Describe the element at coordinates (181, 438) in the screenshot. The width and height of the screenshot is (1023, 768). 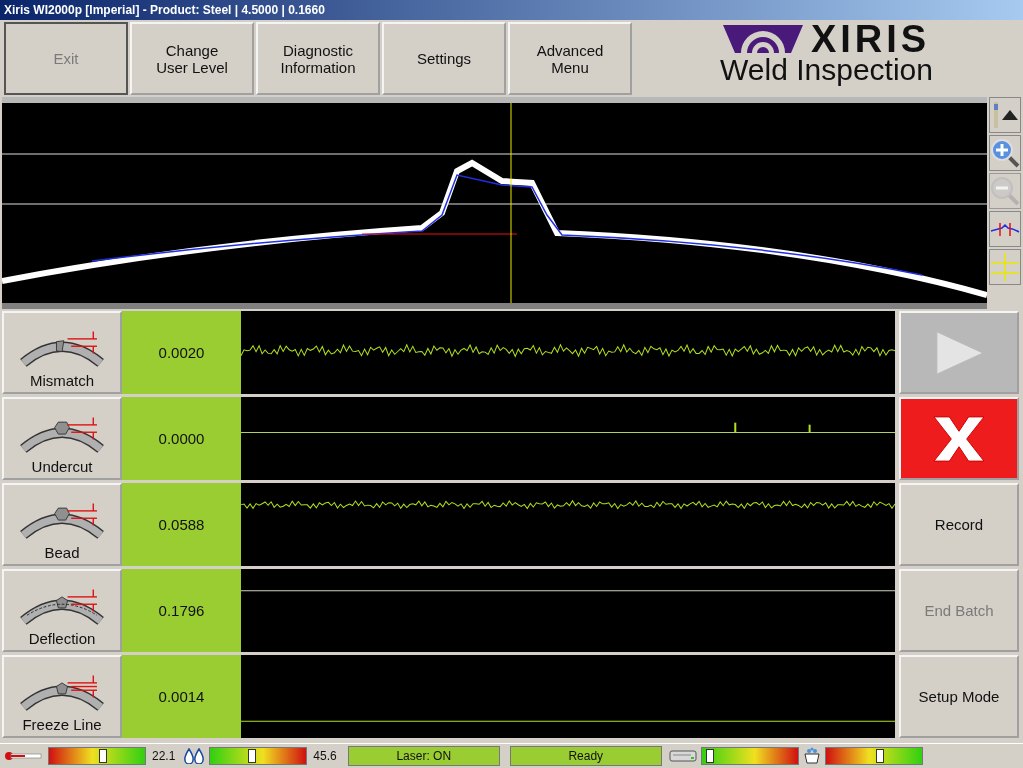
I see `measurement-value: 0.0000` at that location.